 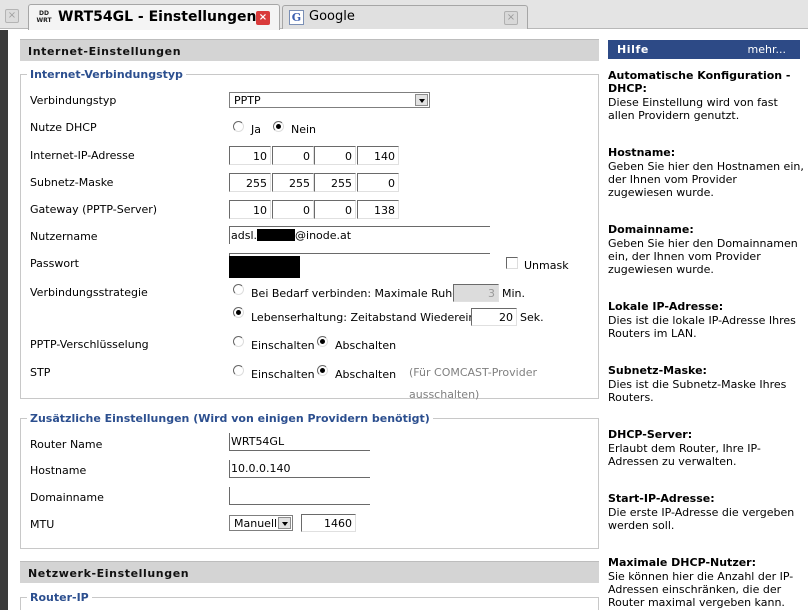 I want to click on help-heading: Automatische Konfiguration - DHCP:, so click(x=699, y=82).